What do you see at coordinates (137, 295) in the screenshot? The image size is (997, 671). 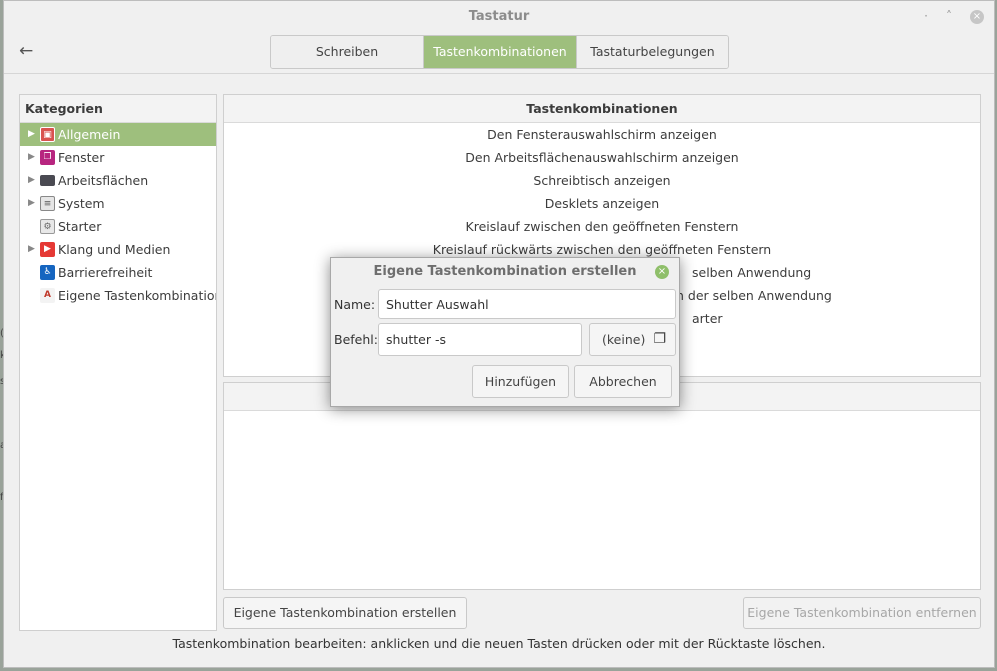 I see `sidebar-item-label: Eigene Tastenkombinationen` at bounding box center [137, 295].